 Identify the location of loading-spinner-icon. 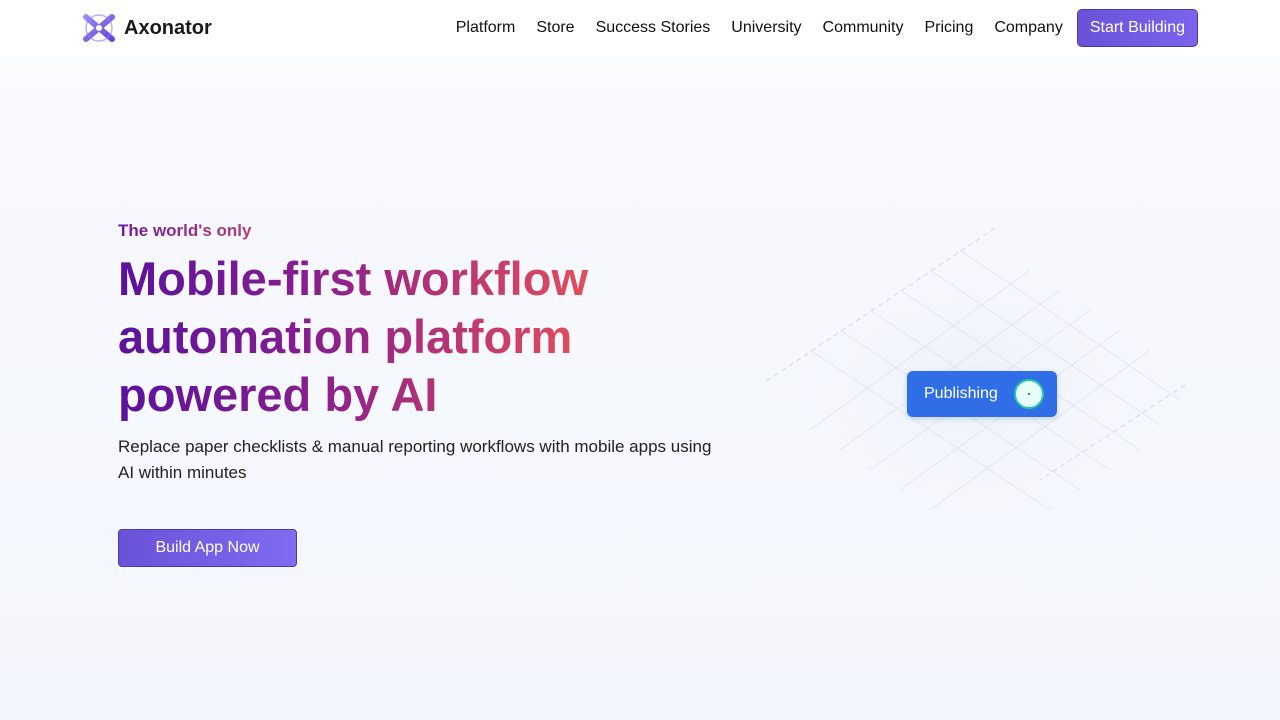
(1029, 394).